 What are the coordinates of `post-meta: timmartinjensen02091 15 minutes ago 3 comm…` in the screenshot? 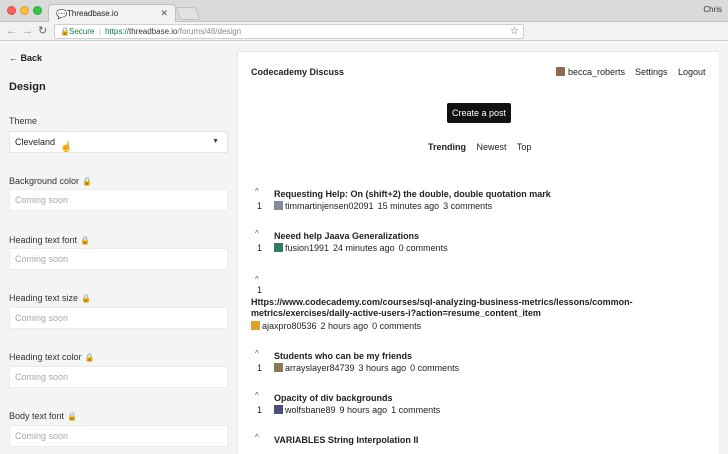 It's located at (385, 206).